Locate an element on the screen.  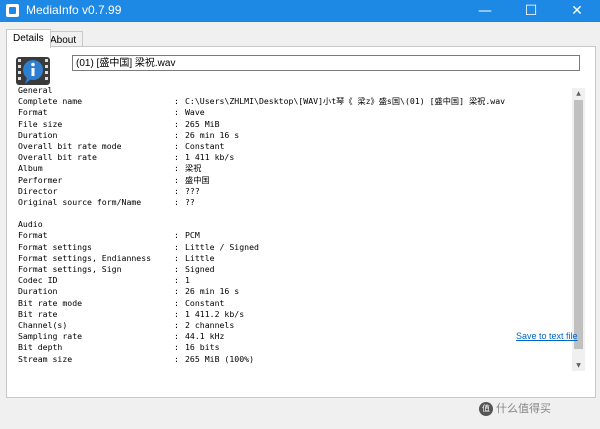
report-line: Original source form/Name:?? is located at coordinates (291, 202).